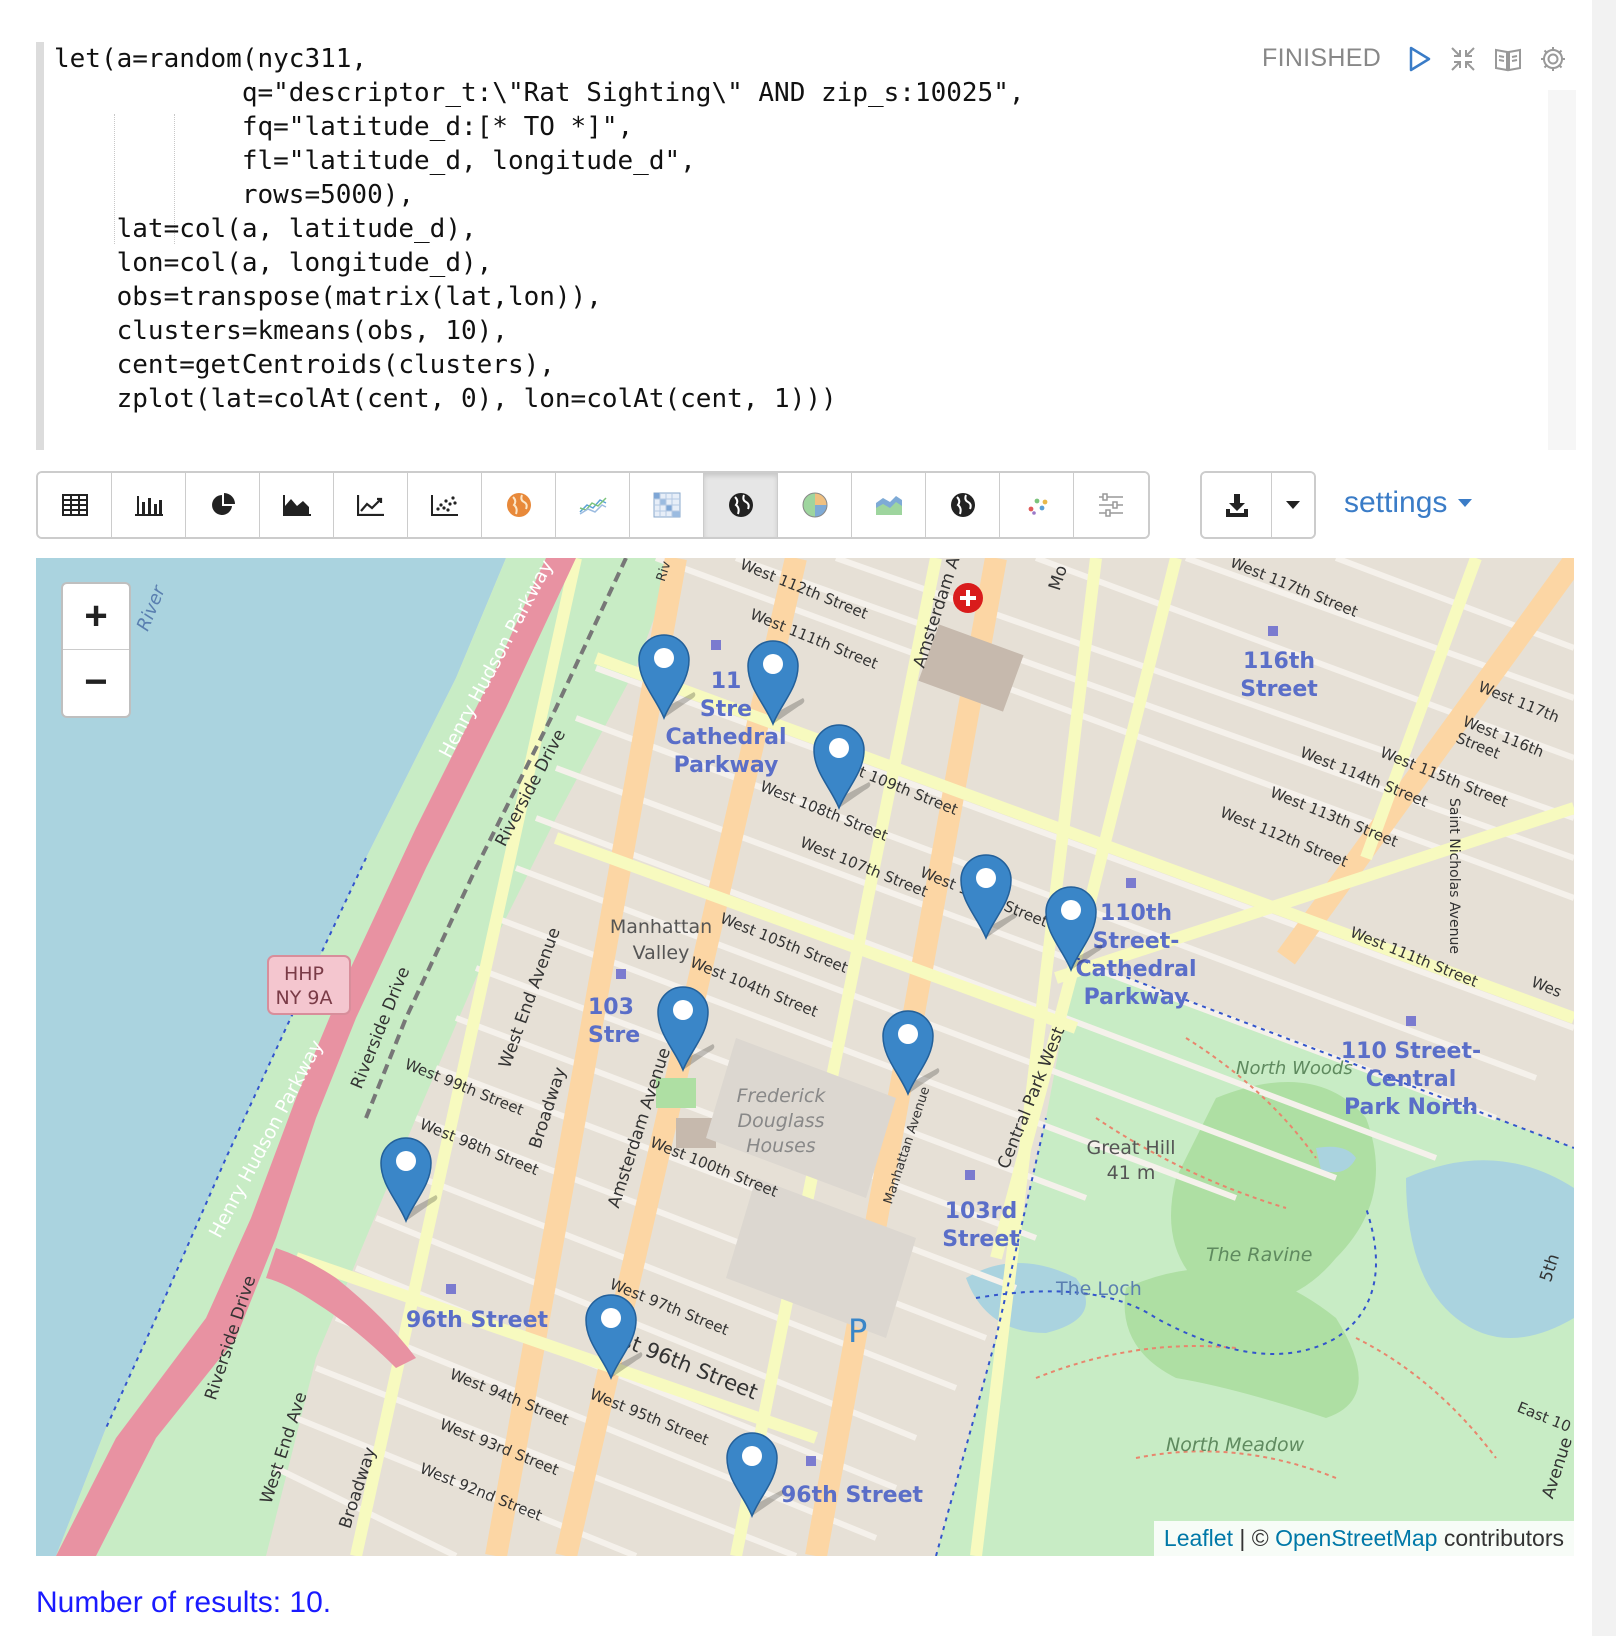  I want to click on code-line: lon=col(a, longitude_d),, so click(273, 263).